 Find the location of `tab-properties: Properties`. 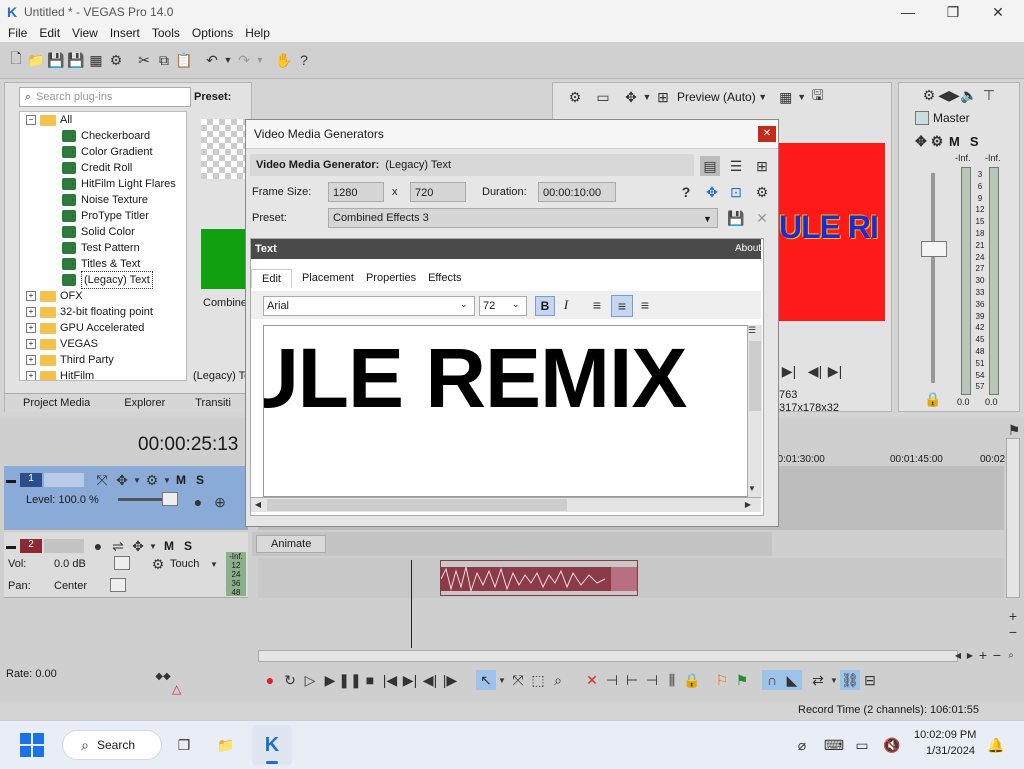

tab-properties: Properties is located at coordinates (391, 278).